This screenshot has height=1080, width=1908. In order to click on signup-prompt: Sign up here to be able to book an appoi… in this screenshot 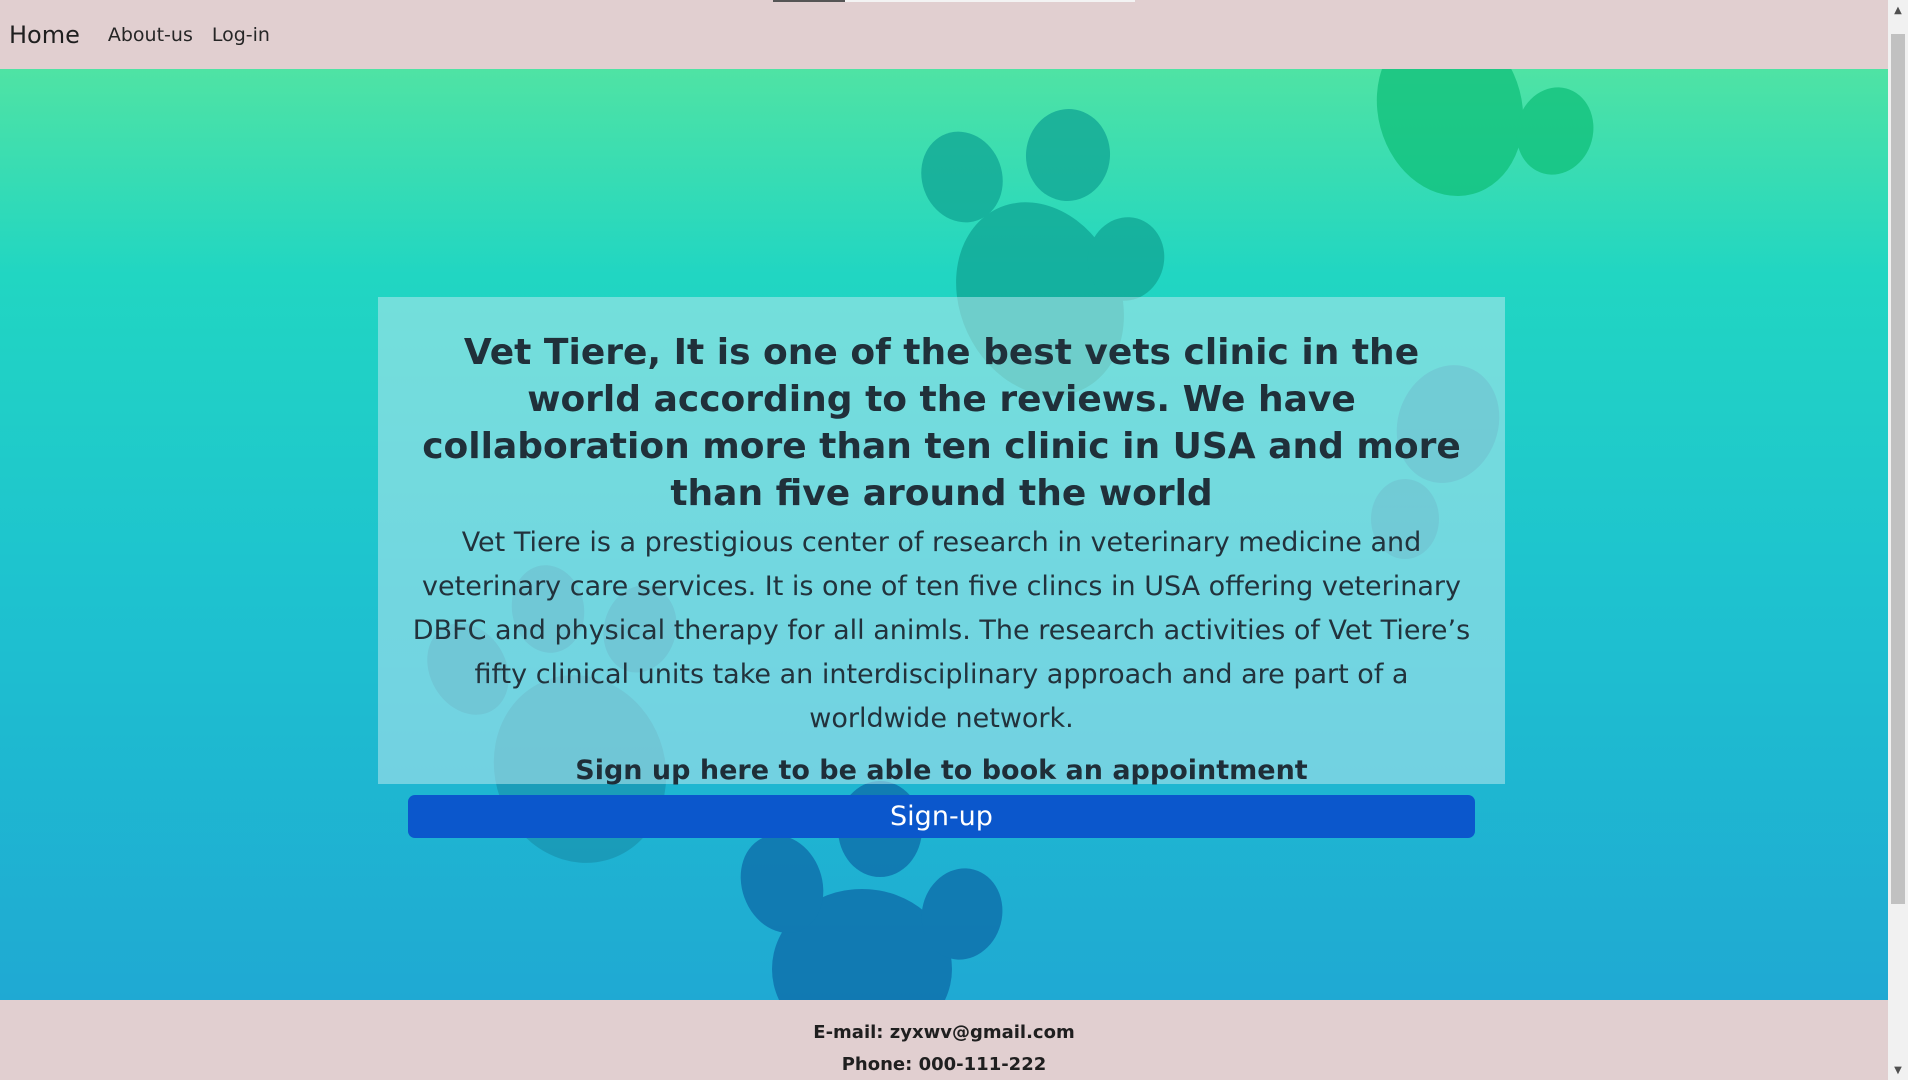, I will do `click(941, 770)`.